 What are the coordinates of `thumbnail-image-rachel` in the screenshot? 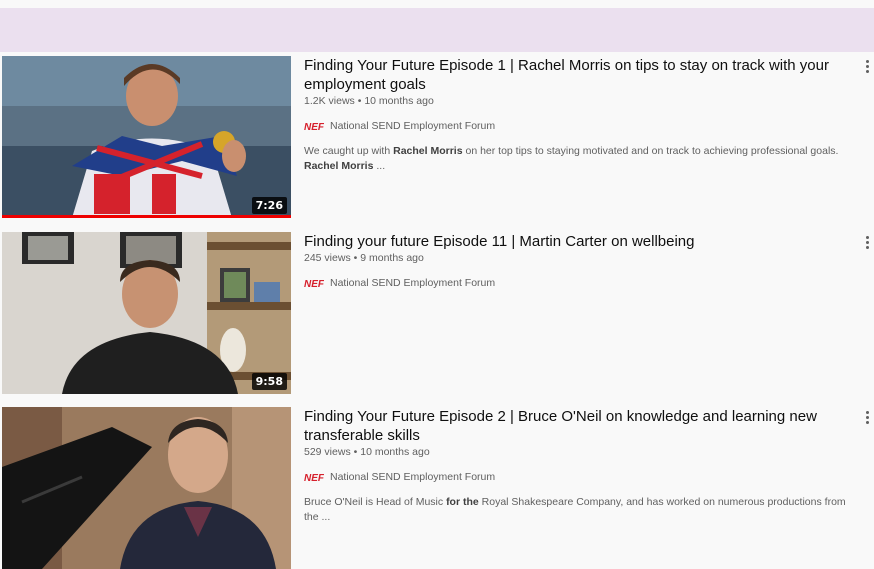 It's located at (146, 137).